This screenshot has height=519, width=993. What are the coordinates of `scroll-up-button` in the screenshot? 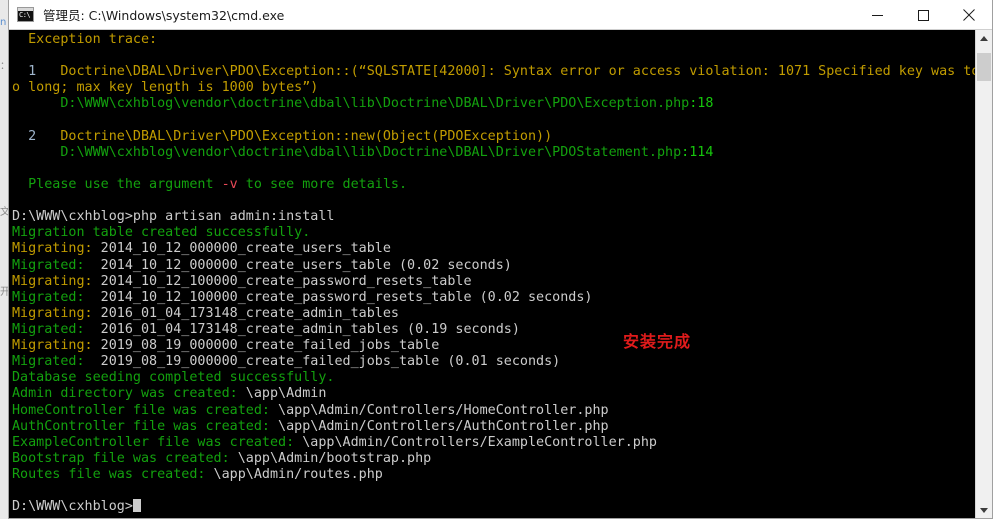 It's located at (984, 38).